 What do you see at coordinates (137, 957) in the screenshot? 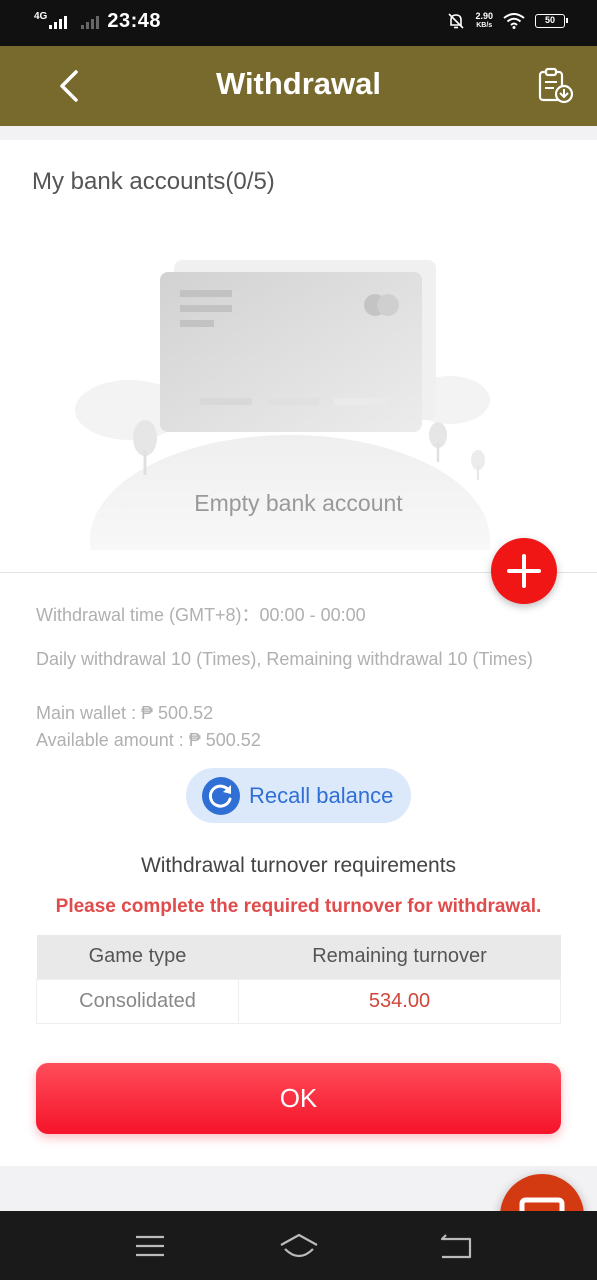
I see `column-header-game-type: Game type` at bounding box center [137, 957].